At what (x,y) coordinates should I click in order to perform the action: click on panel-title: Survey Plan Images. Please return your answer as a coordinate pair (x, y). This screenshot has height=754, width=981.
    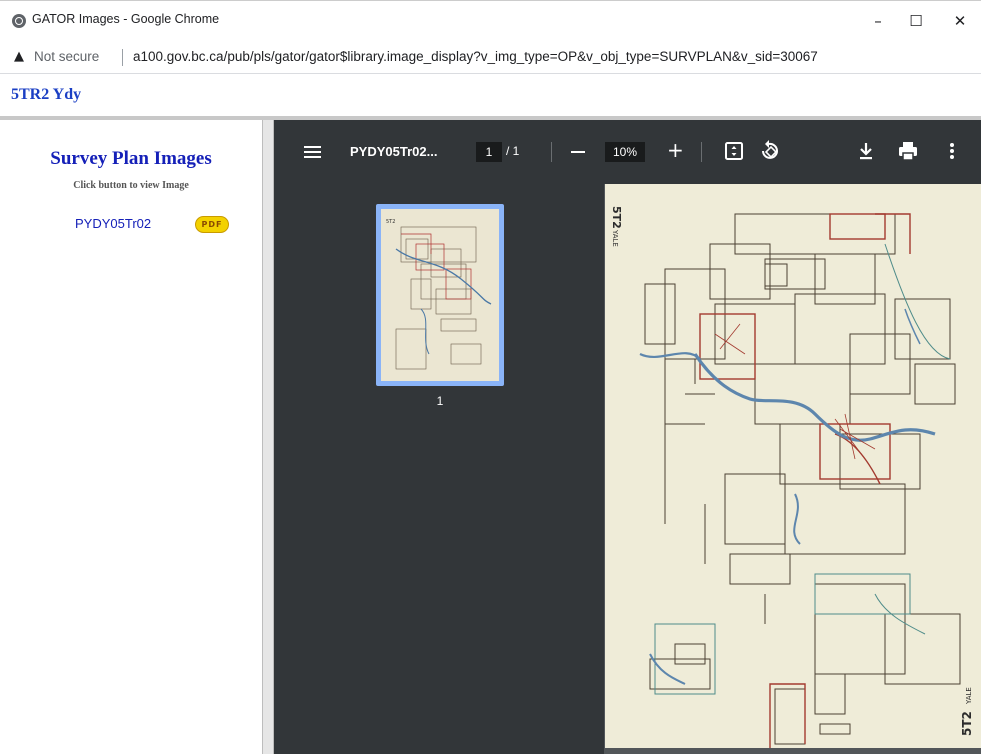
    Looking at the image, I should click on (131, 158).